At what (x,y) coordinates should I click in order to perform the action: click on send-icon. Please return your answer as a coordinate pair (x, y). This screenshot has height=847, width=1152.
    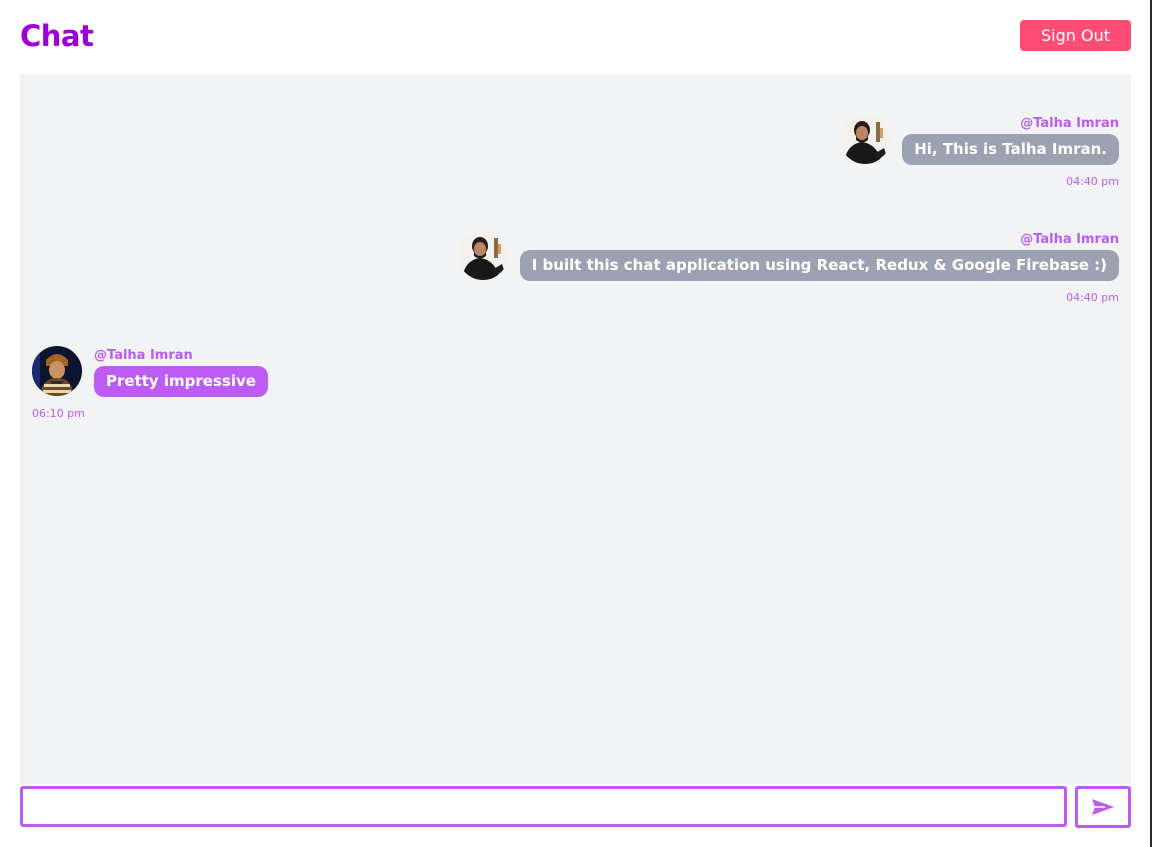
    Looking at the image, I should click on (1103, 807).